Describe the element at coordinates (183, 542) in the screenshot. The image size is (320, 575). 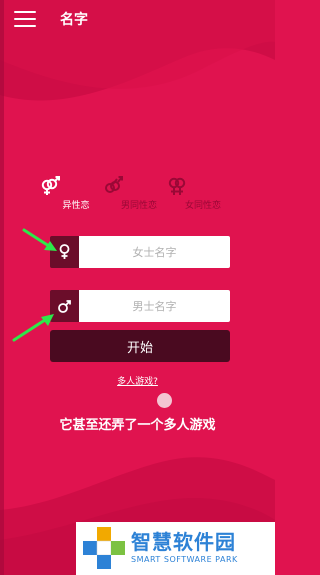
I see `watermark-chinese: 智慧软件园` at that location.